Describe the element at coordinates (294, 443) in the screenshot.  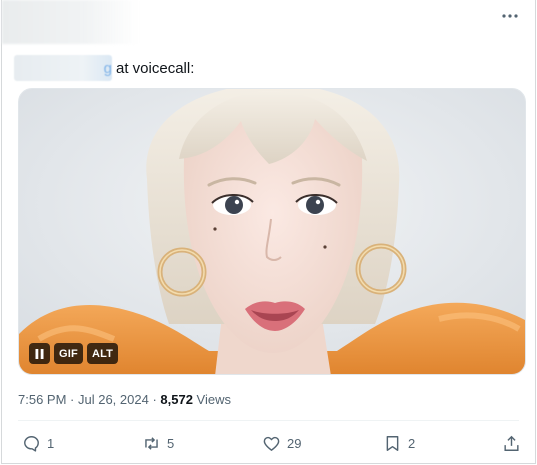
I see `like-count: 29` at that location.